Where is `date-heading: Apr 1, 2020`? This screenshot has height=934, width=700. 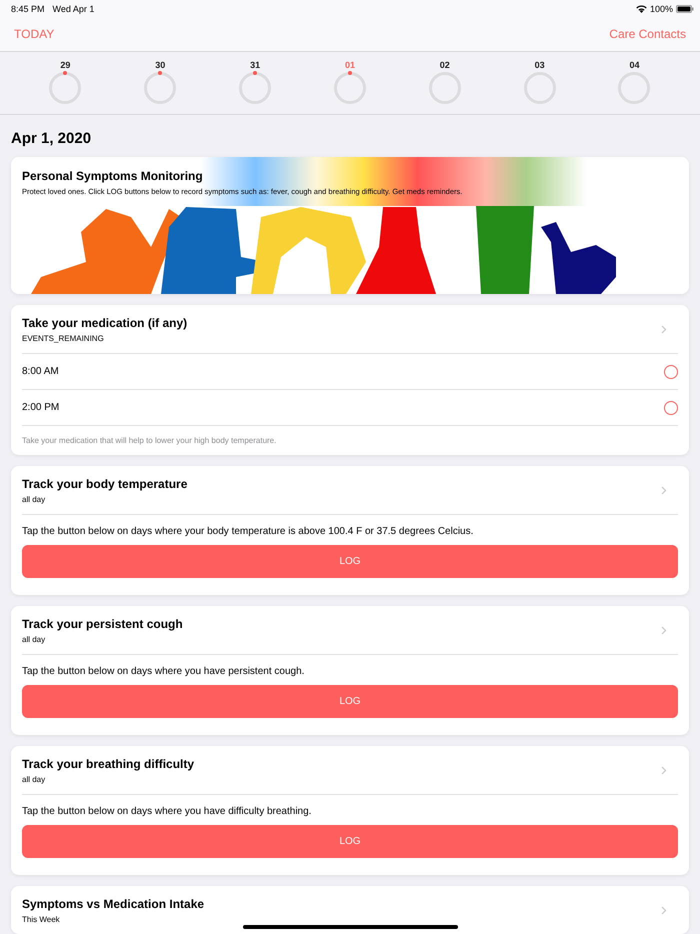
date-heading: Apr 1, 2020 is located at coordinates (51, 138).